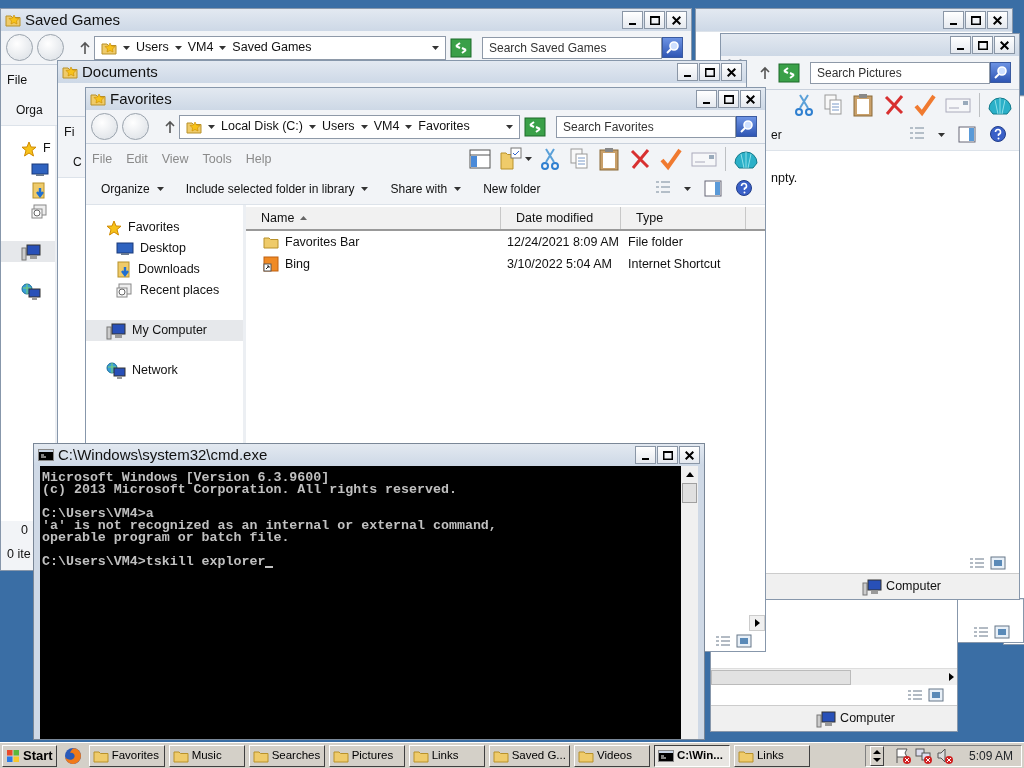 The image size is (1024, 768). What do you see at coordinates (298, 264) in the screenshot?
I see `file-name: Bing` at bounding box center [298, 264].